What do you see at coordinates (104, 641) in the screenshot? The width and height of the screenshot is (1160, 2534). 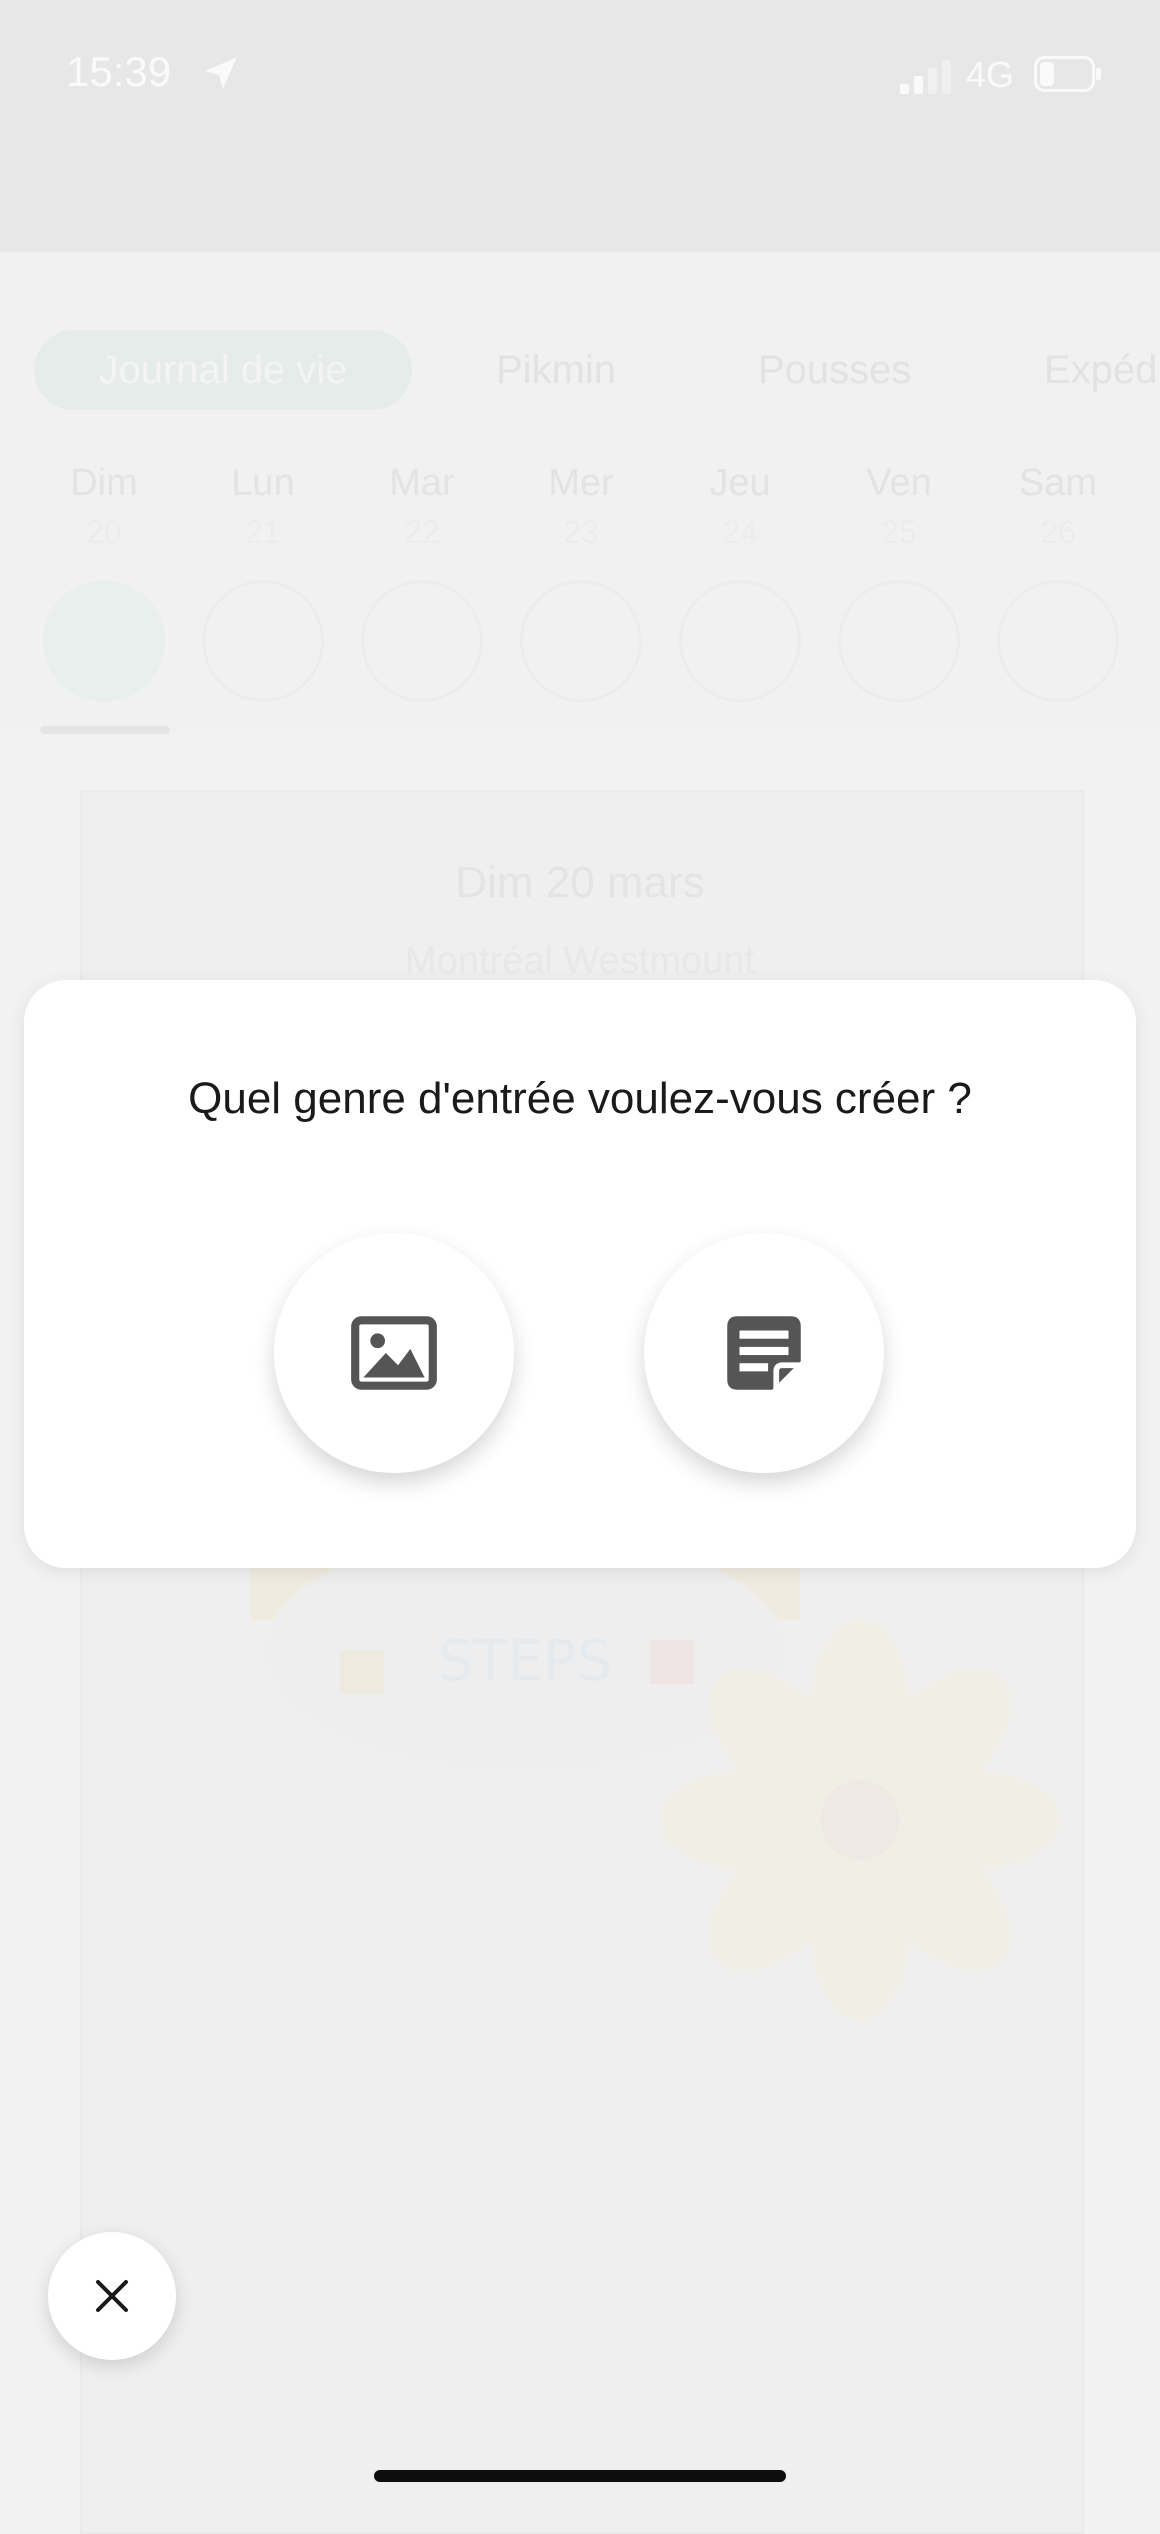 I see `day-circle-selected` at bounding box center [104, 641].